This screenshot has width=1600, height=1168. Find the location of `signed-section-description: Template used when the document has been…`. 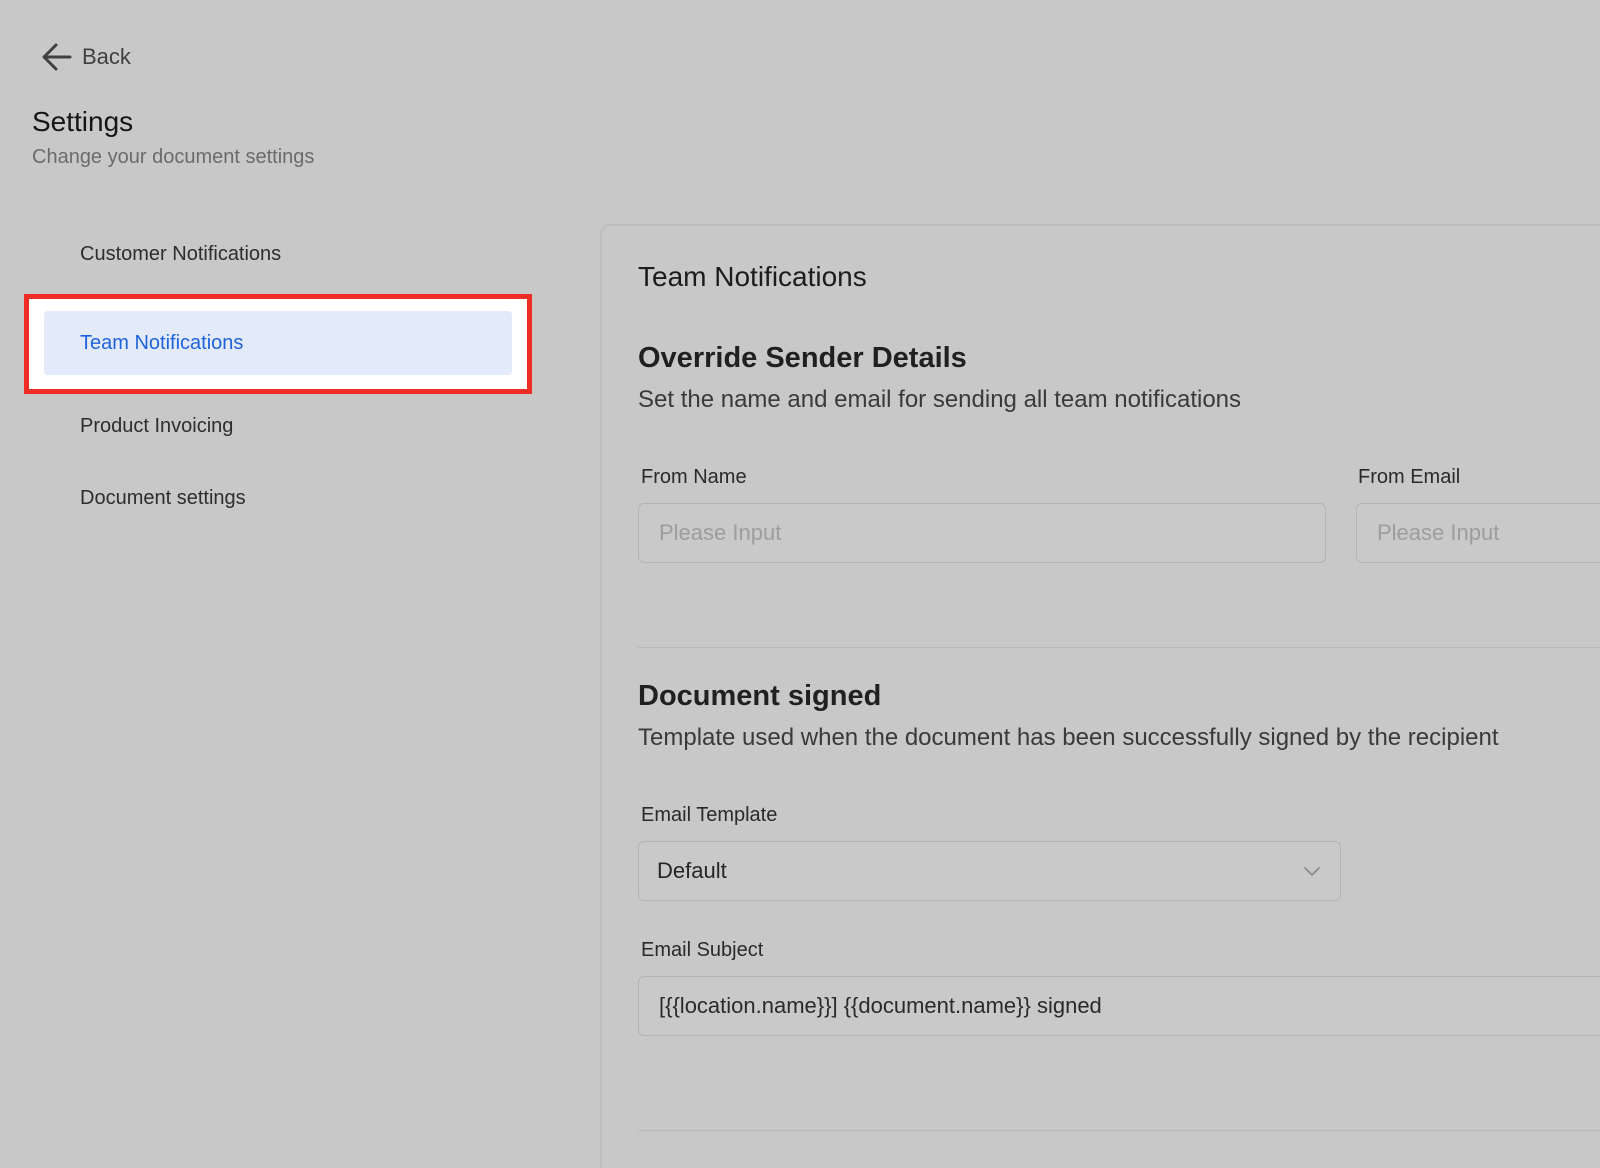

signed-section-description: Template used when the document has been… is located at coordinates (1068, 737).